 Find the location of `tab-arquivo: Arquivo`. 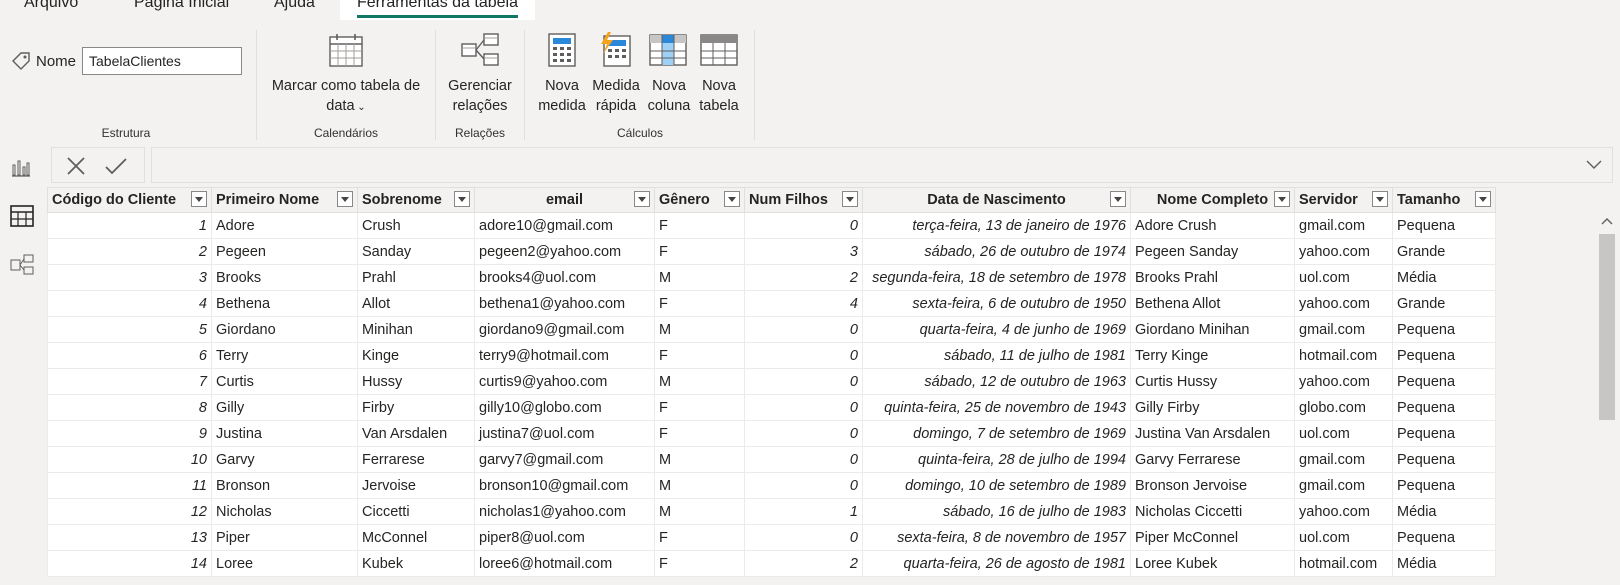

tab-arquivo: Arquivo is located at coordinates (51, 6).